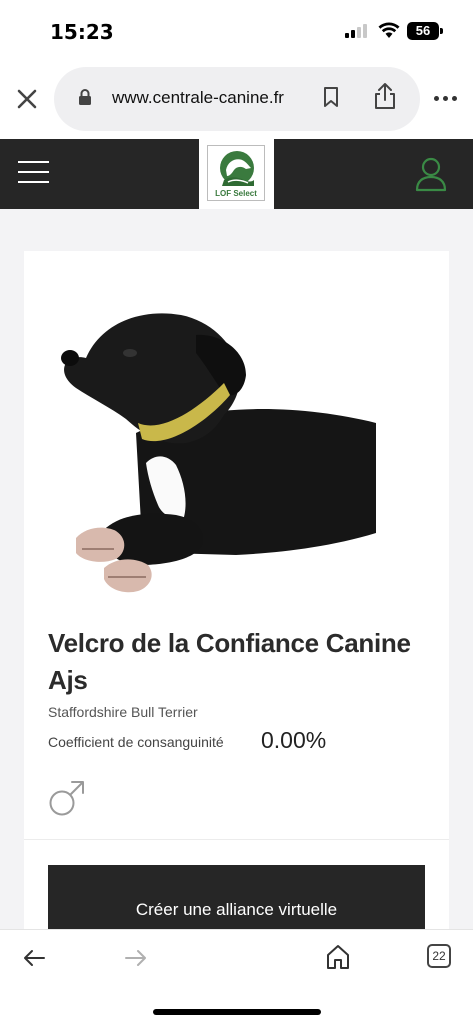 This screenshot has height=1024, width=473. What do you see at coordinates (229, 661) in the screenshot?
I see `dog-name-title: Velcro de la Confiance Canine Ajs` at bounding box center [229, 661].